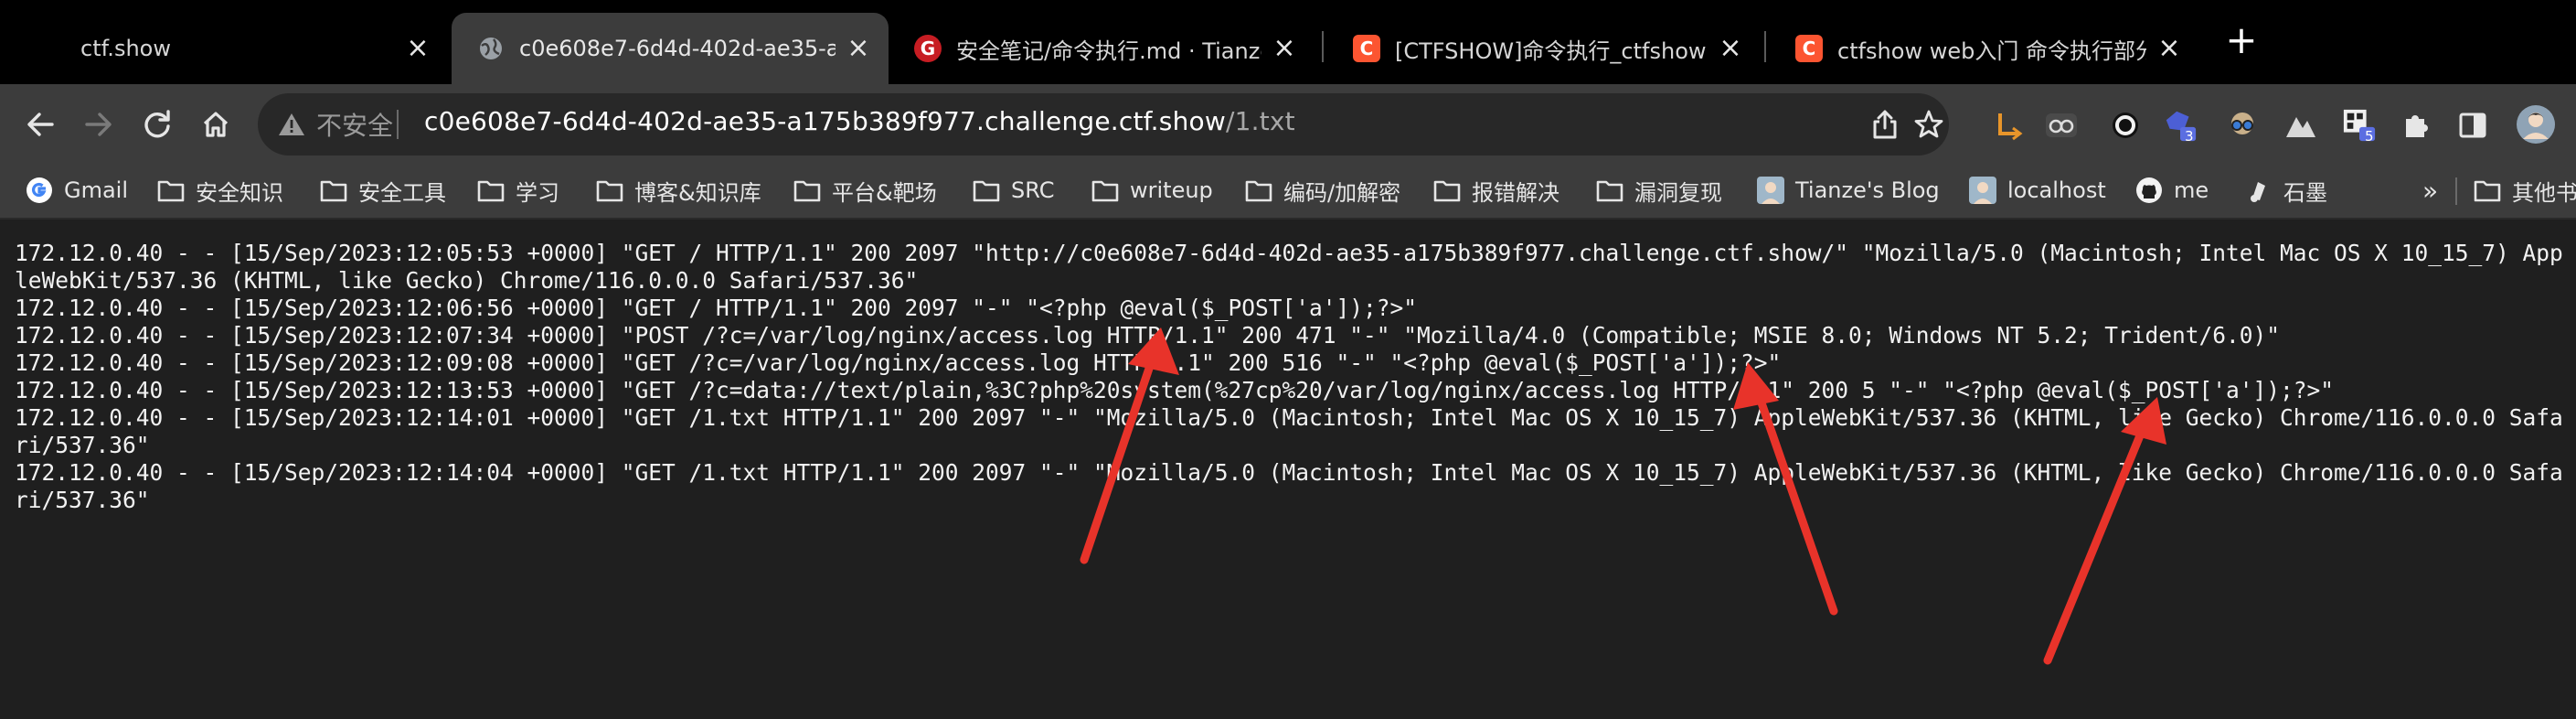 The image size is (2576, 719). What do you see at coordinates (697, 192) in the screenshot?
I see `bookmark-label: 博客&知识库` at bounding box center [697, 192].